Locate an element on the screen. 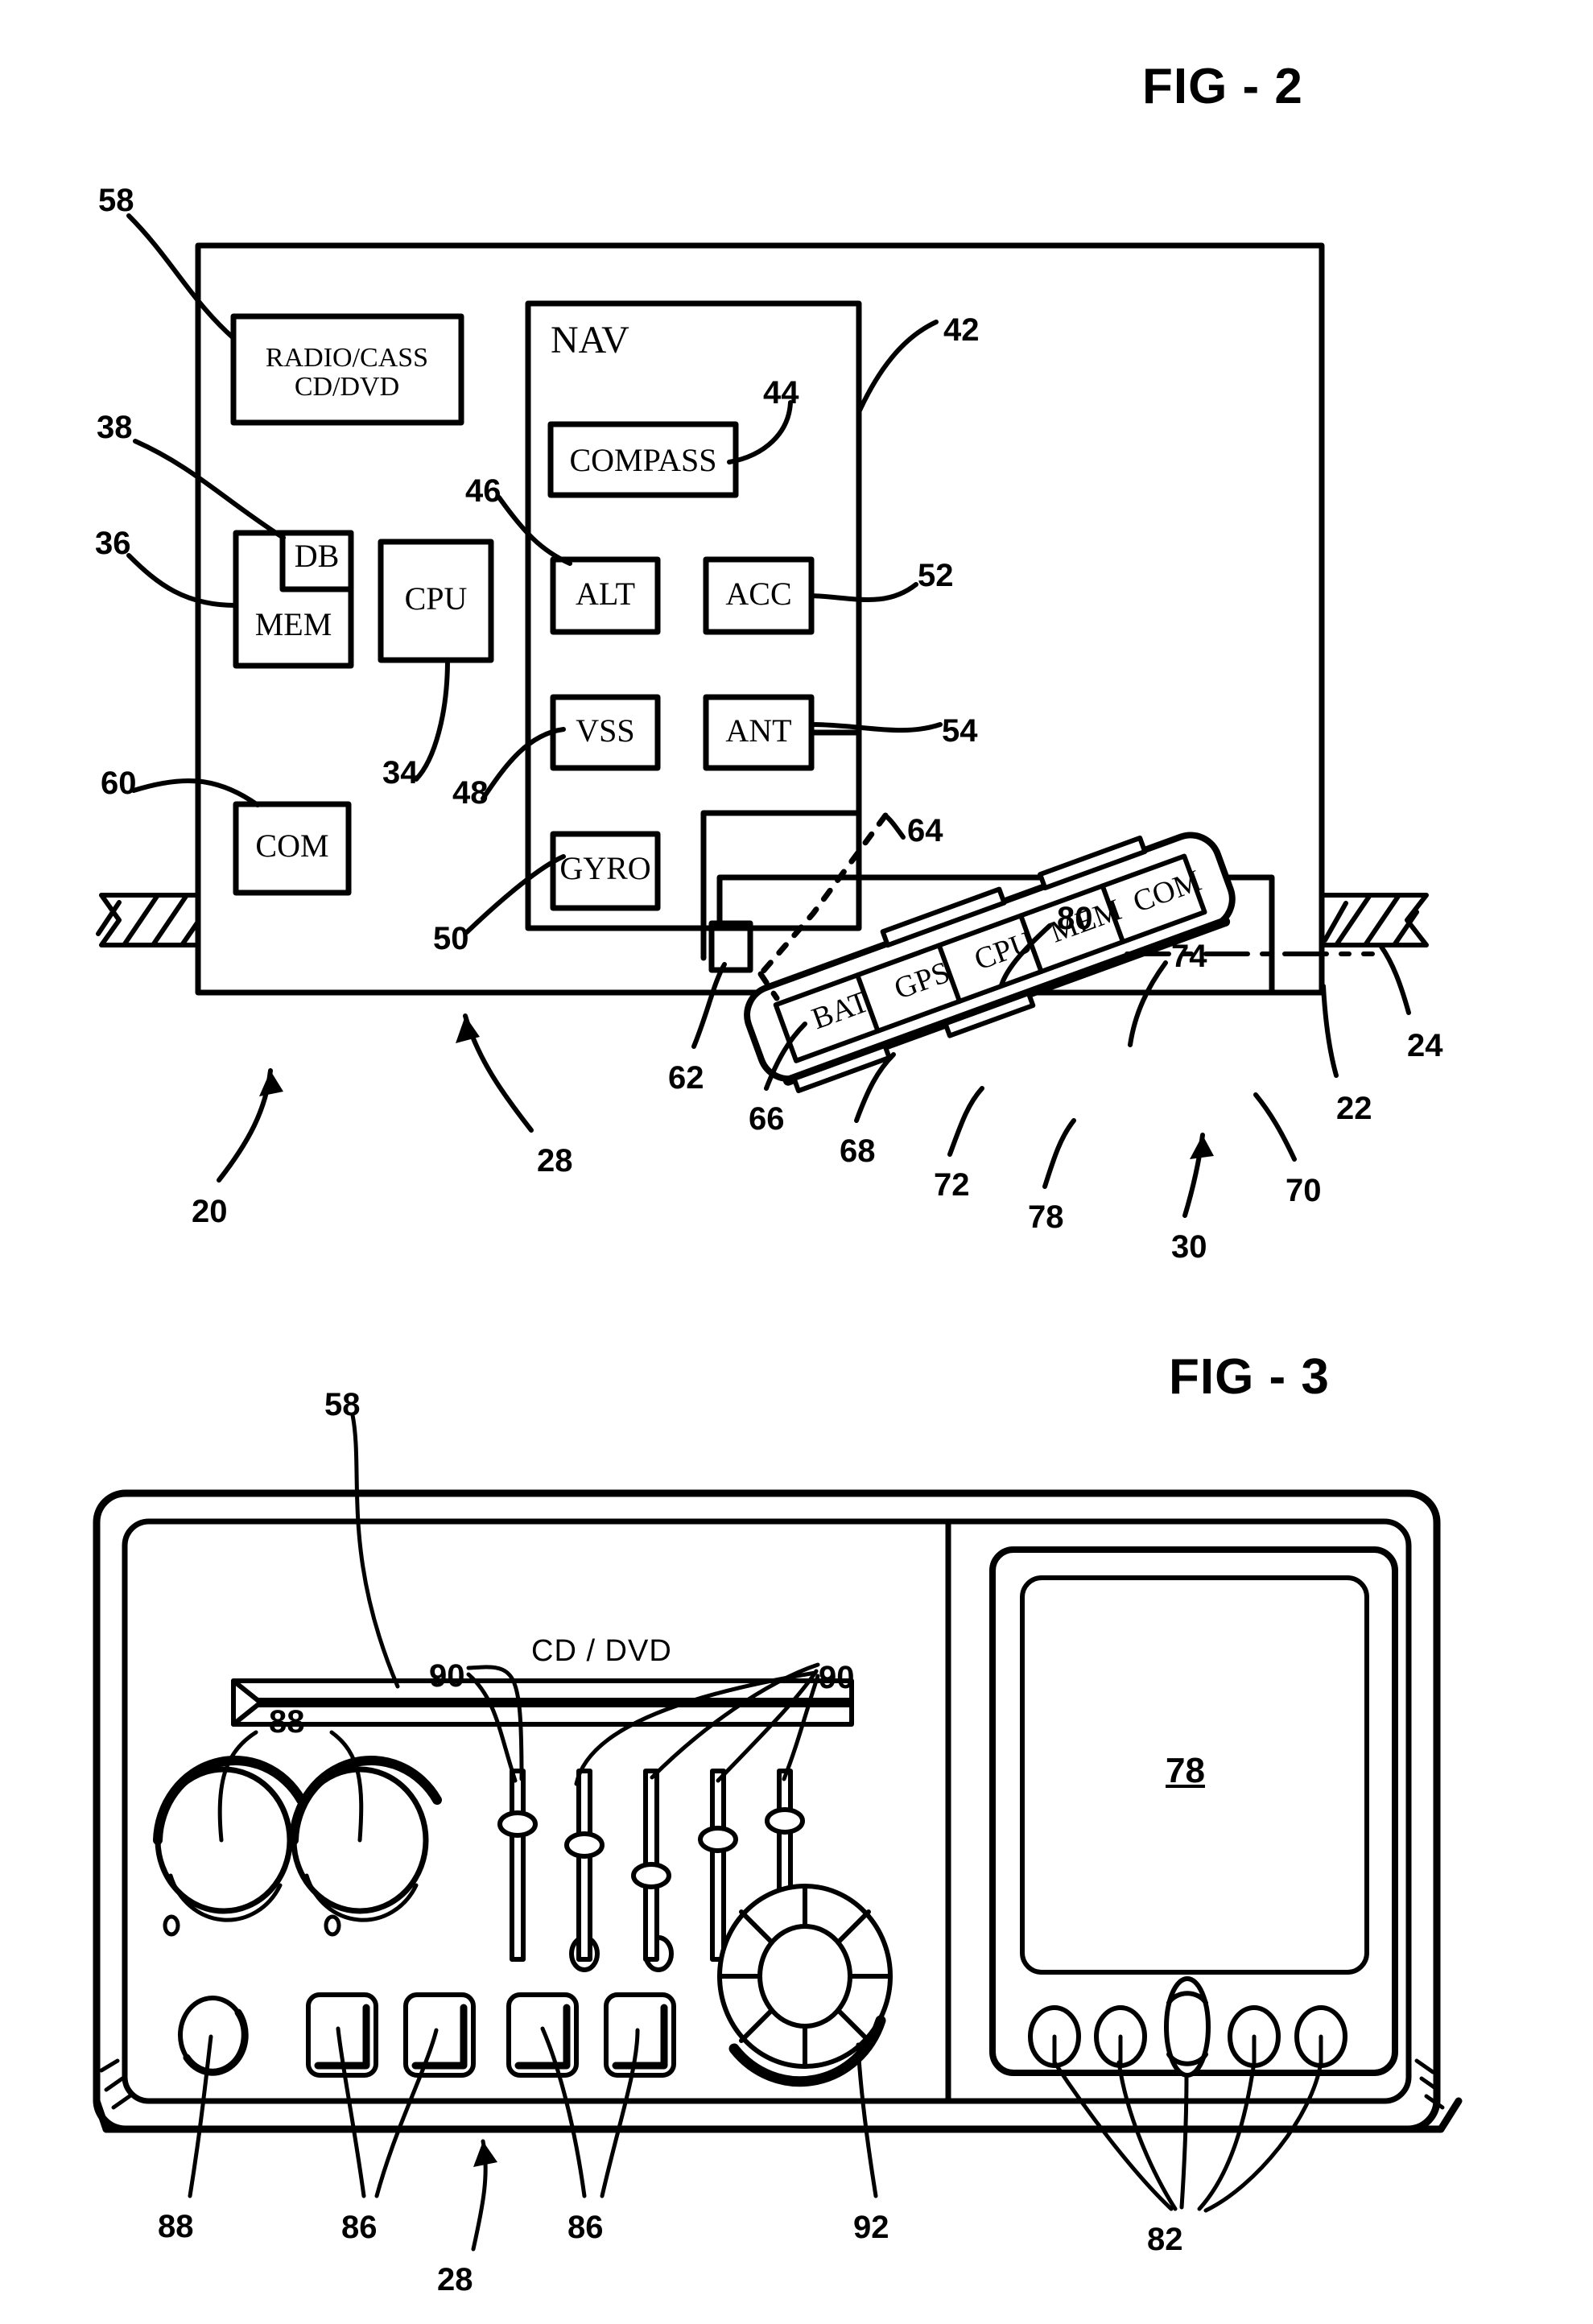 Image resolution: width=1593 pixels, height=2324 pixels. block-label-db: DB is located at coordinates (317, 556).